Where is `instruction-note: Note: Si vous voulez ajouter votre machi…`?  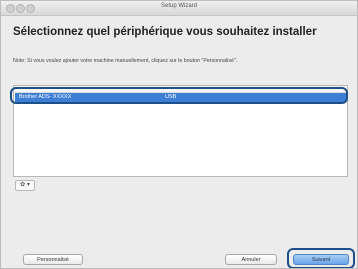
instruction-note: Note: Si vous voulez ajouter votre machi… is located at coordinates (125, 61).